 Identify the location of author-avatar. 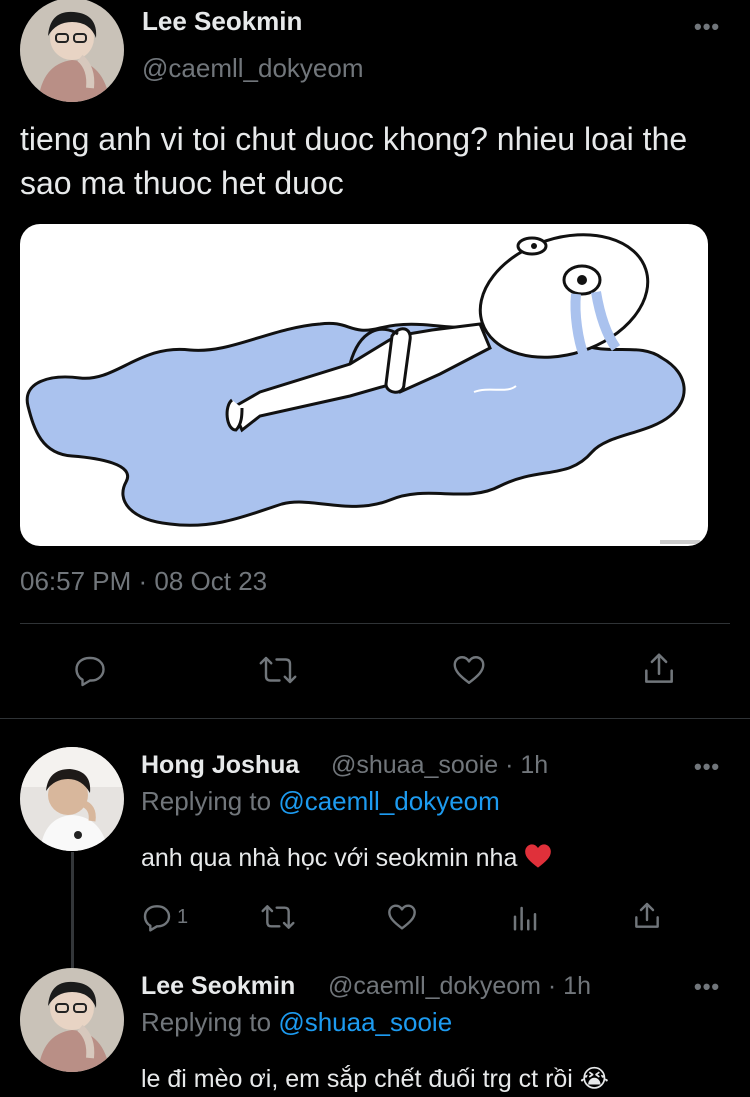
(72, 51).